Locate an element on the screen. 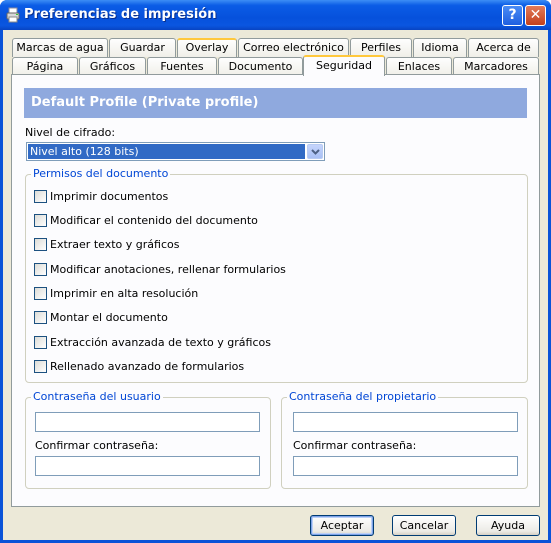 This screenshot has height=543, width=551. checkbox-label: Imprimir documentos is located at coordinates (109, 196).